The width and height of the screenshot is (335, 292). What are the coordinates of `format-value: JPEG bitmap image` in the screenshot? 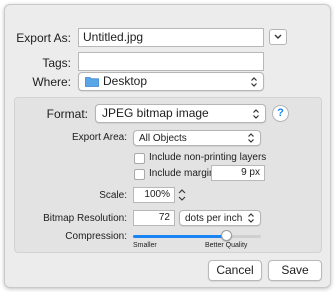 It's located at (155, 113).